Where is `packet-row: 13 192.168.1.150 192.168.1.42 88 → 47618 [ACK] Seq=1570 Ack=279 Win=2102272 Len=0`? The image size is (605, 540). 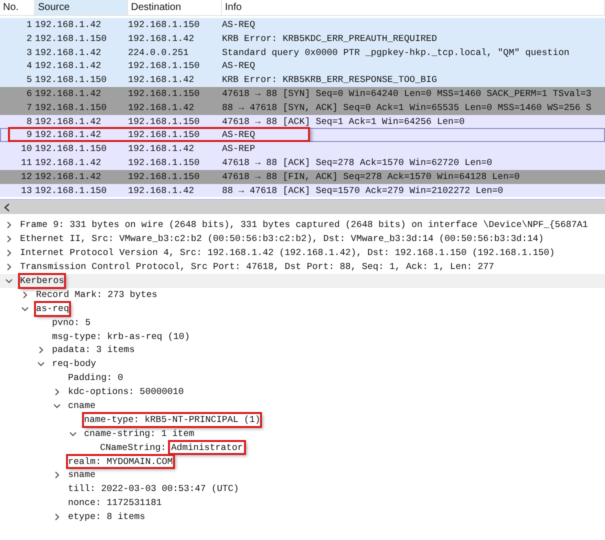 packet-row: 13 192.168.1.150 192.168.1.42 88 → 47618 [ACK] Seq=1570 Ack=279 Win=2102272 Len=0 is located at coordinates (302, 191).